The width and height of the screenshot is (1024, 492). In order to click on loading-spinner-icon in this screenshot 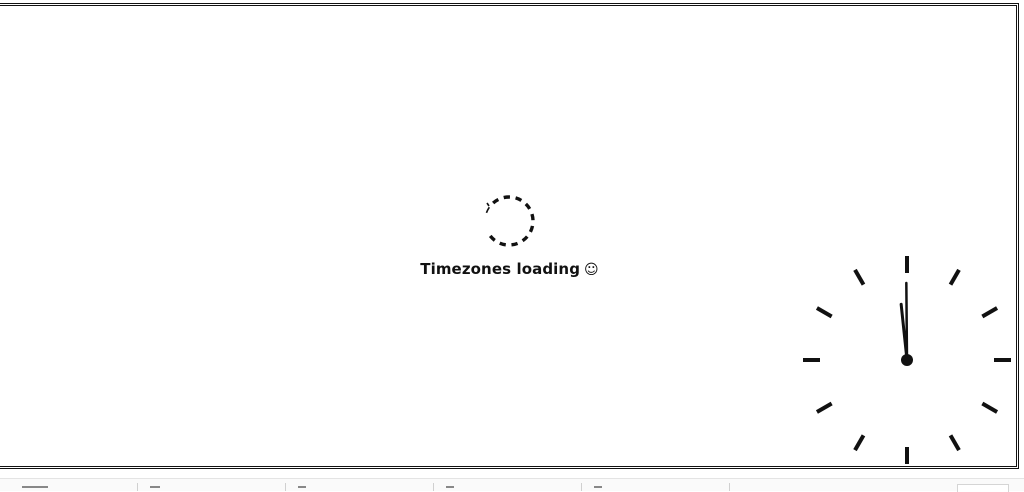, I will do `click(510, 221)`.